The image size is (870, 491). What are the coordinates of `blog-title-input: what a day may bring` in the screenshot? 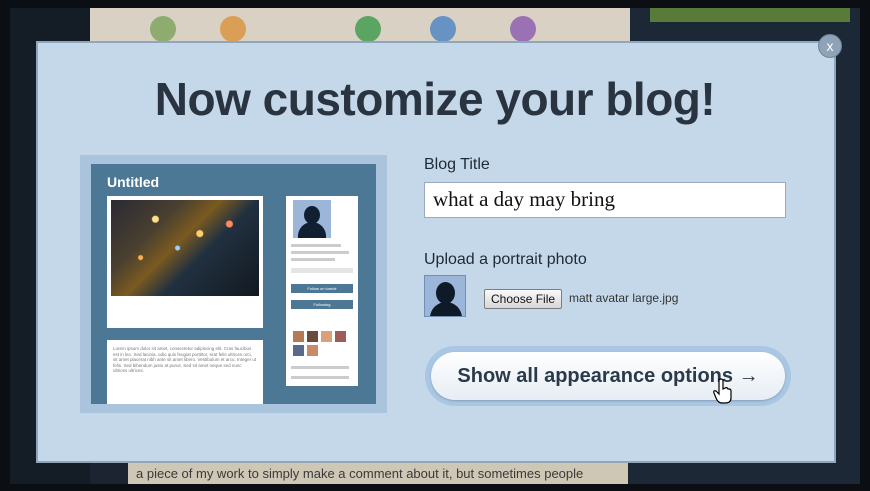 It's located at (605, 200).